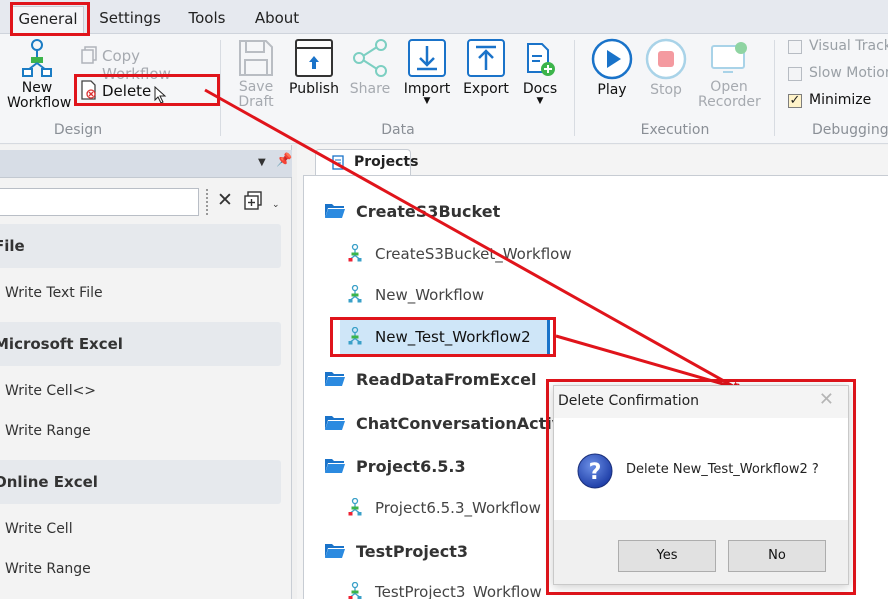  What do you see at coordinates (650, 363) in the screenshot?
I see `arrow-workflow-to-dialog` at bounding box center [650, 363].